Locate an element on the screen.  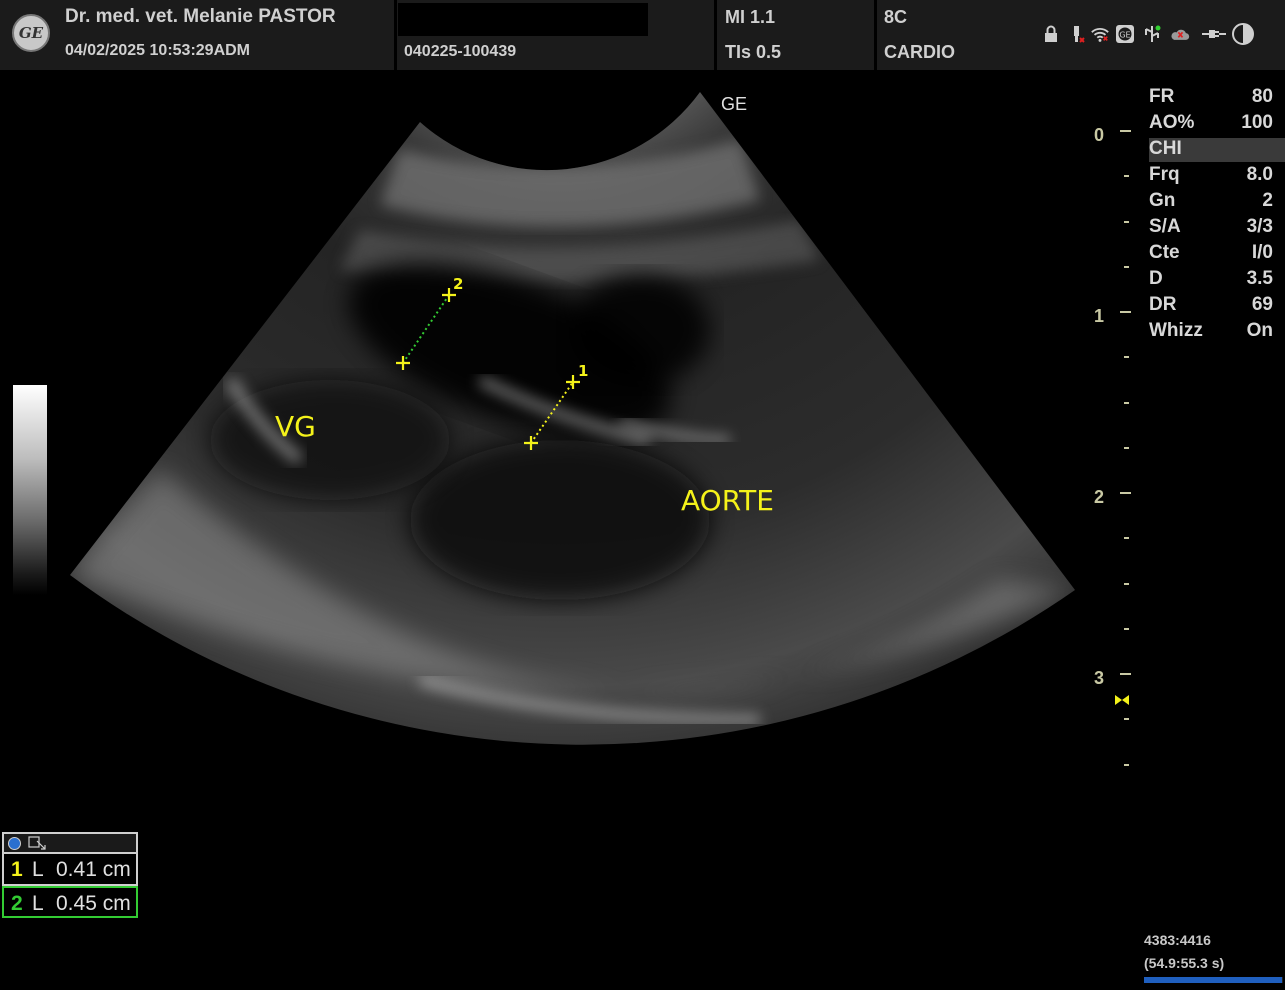
param-row-ao: AO% 100 is located at coordinates (1217, 124).